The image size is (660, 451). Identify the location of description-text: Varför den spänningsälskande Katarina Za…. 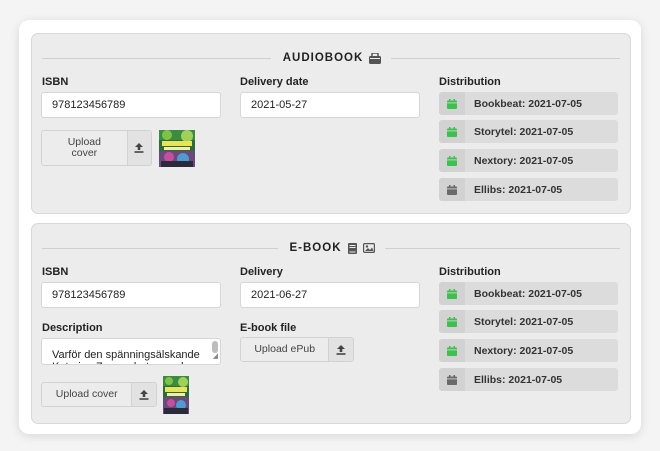
(126, 356).